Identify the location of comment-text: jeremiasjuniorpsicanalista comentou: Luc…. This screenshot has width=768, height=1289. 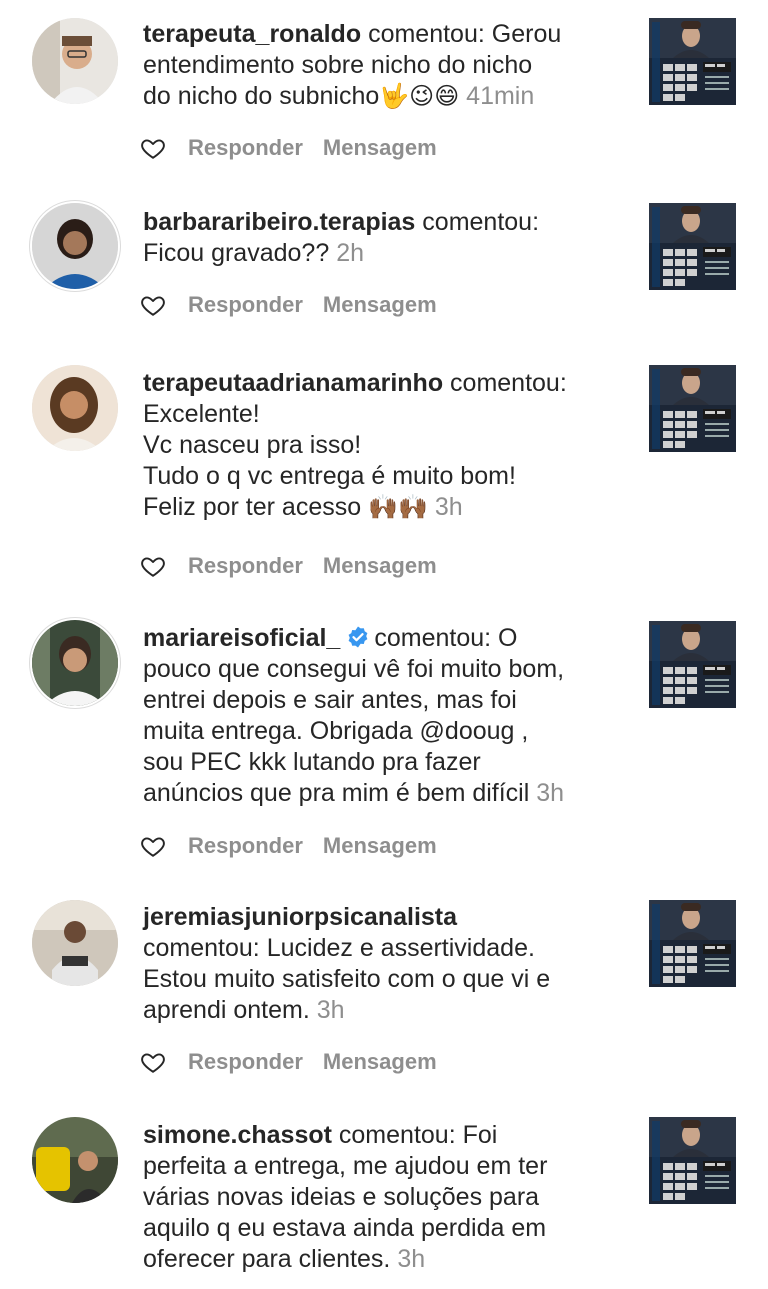
(385, 964).